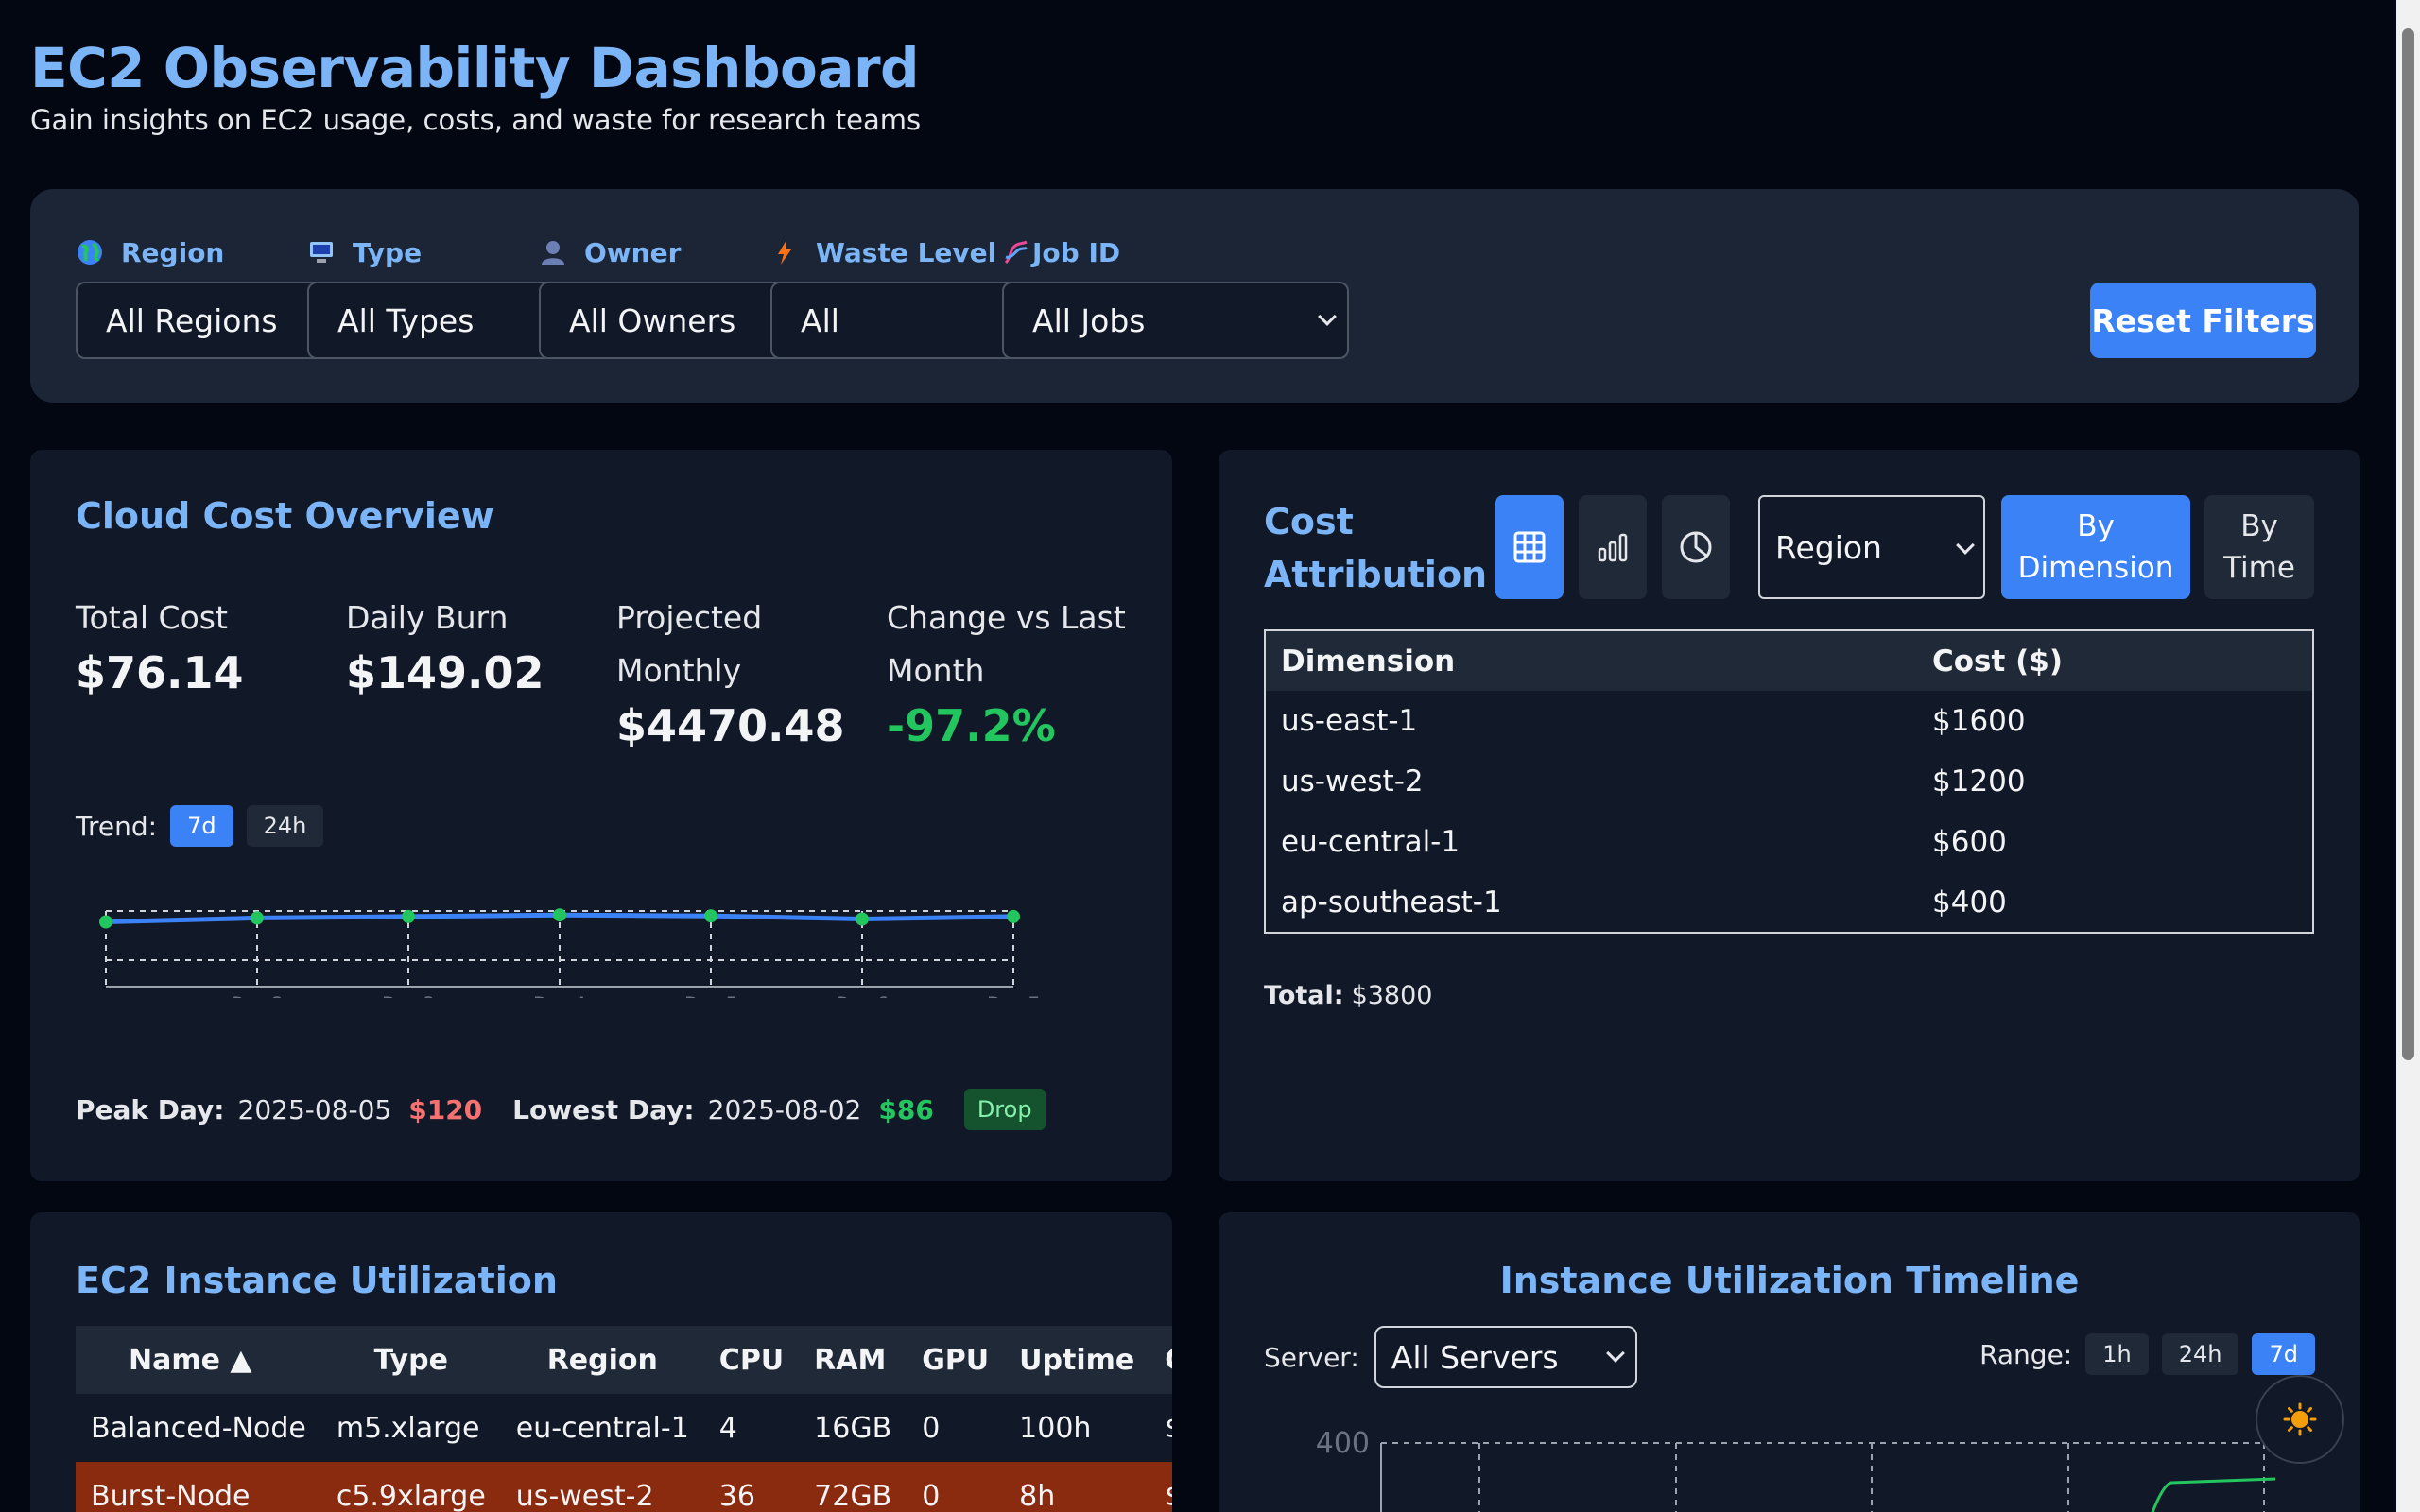 This screenshot has width=2420, height=1512. Describe the element at coordinates (1175, 320) in the screenshot. I see `job-select: All Jobs` at that location.